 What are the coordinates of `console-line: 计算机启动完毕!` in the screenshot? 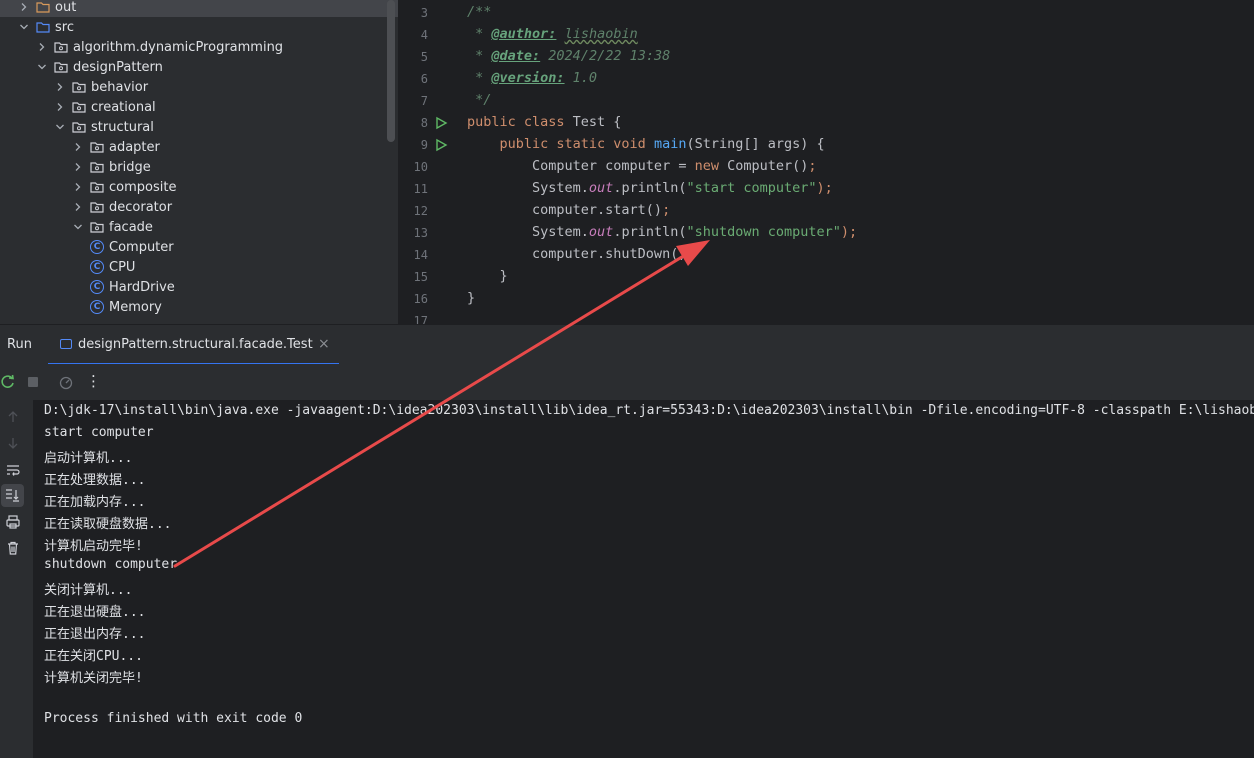 It's located at (93, 546).